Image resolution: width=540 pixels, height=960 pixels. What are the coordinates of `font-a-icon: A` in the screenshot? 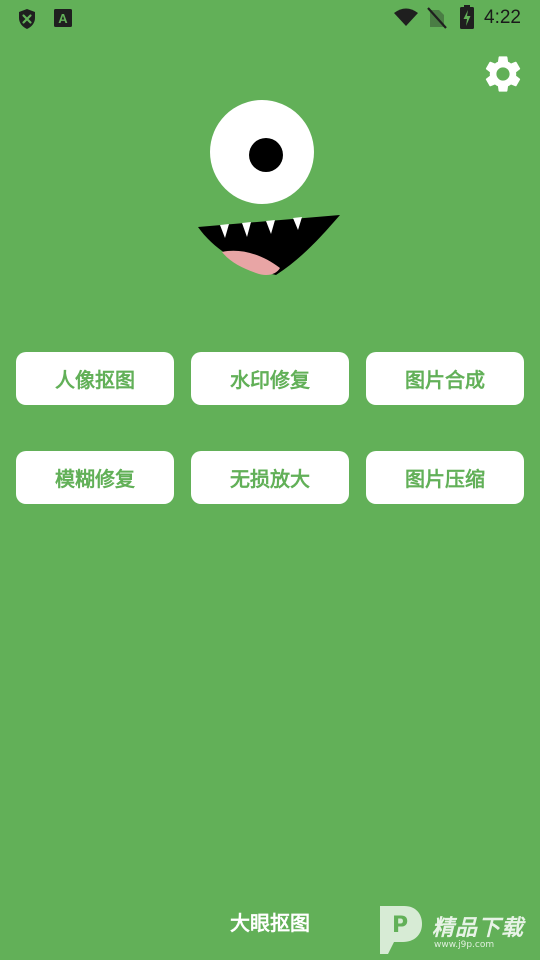 It's located at (63, 18).